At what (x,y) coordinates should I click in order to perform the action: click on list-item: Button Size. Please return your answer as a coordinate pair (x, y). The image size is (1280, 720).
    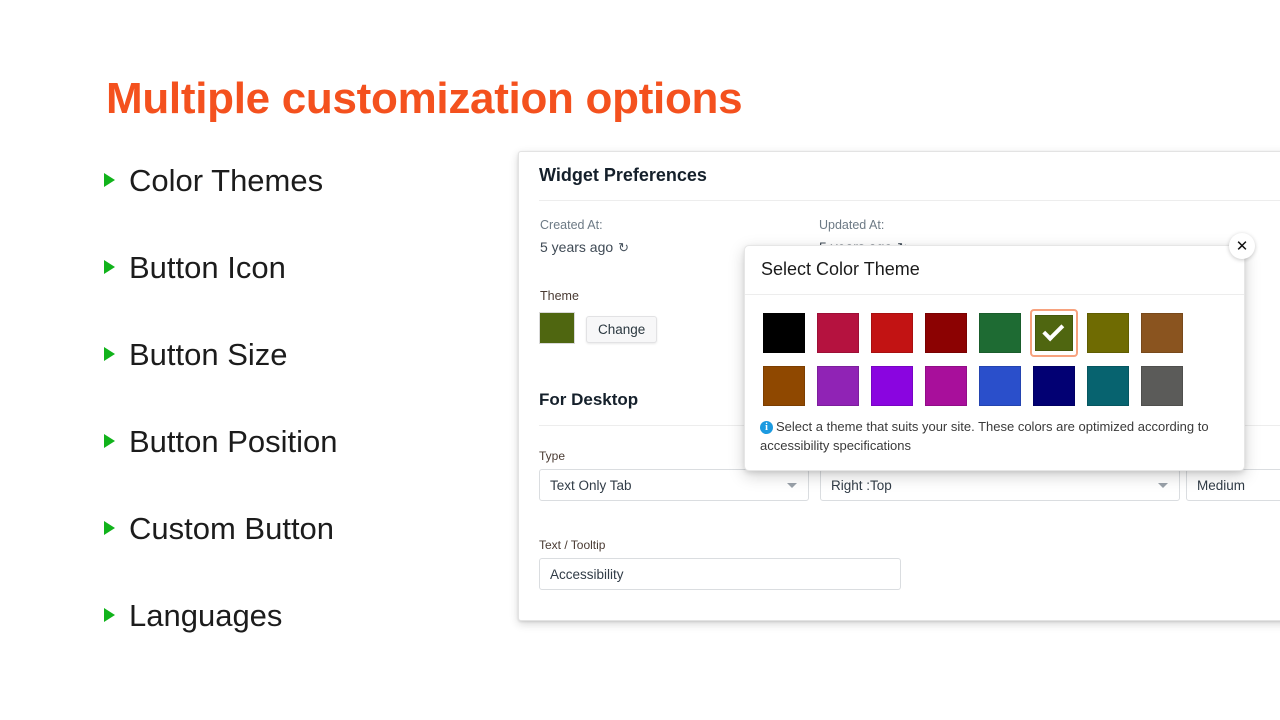
    Looking at the image, I should click on (314, 354).